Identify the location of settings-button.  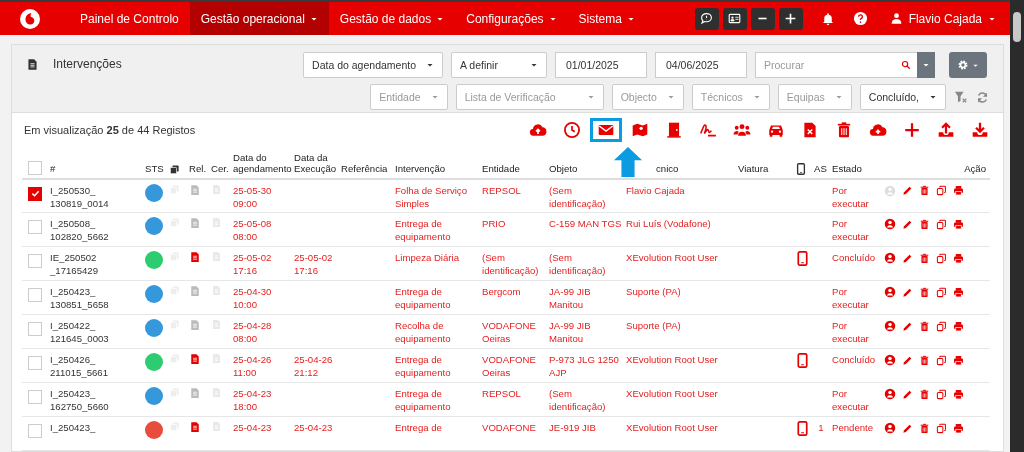
(968, 65).